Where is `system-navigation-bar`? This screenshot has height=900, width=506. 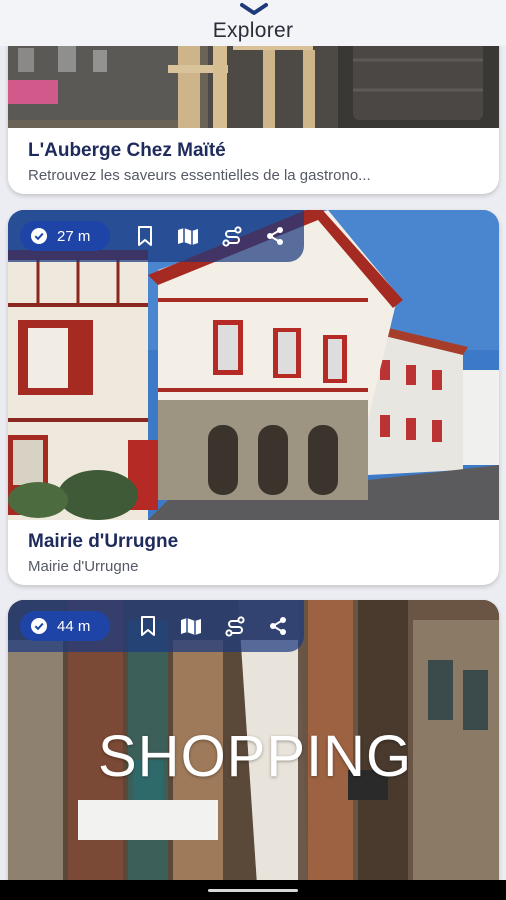
system-navigation-bar is located at coordinates (253, 890).